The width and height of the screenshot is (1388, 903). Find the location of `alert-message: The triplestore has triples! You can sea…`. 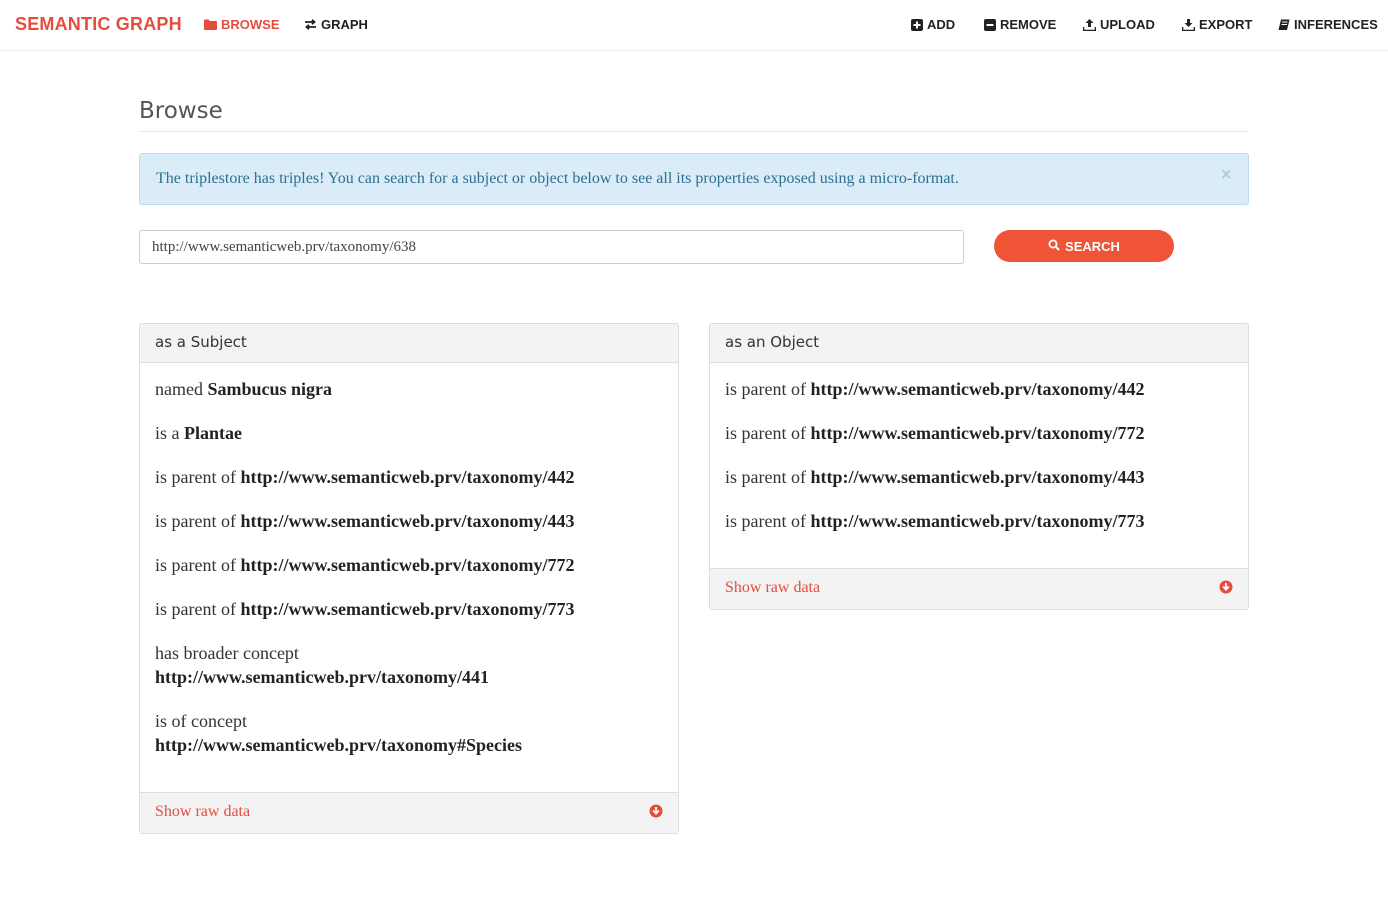

alert-message: The triplestore has triples! You can sea… is located at coordinates (557, 178).